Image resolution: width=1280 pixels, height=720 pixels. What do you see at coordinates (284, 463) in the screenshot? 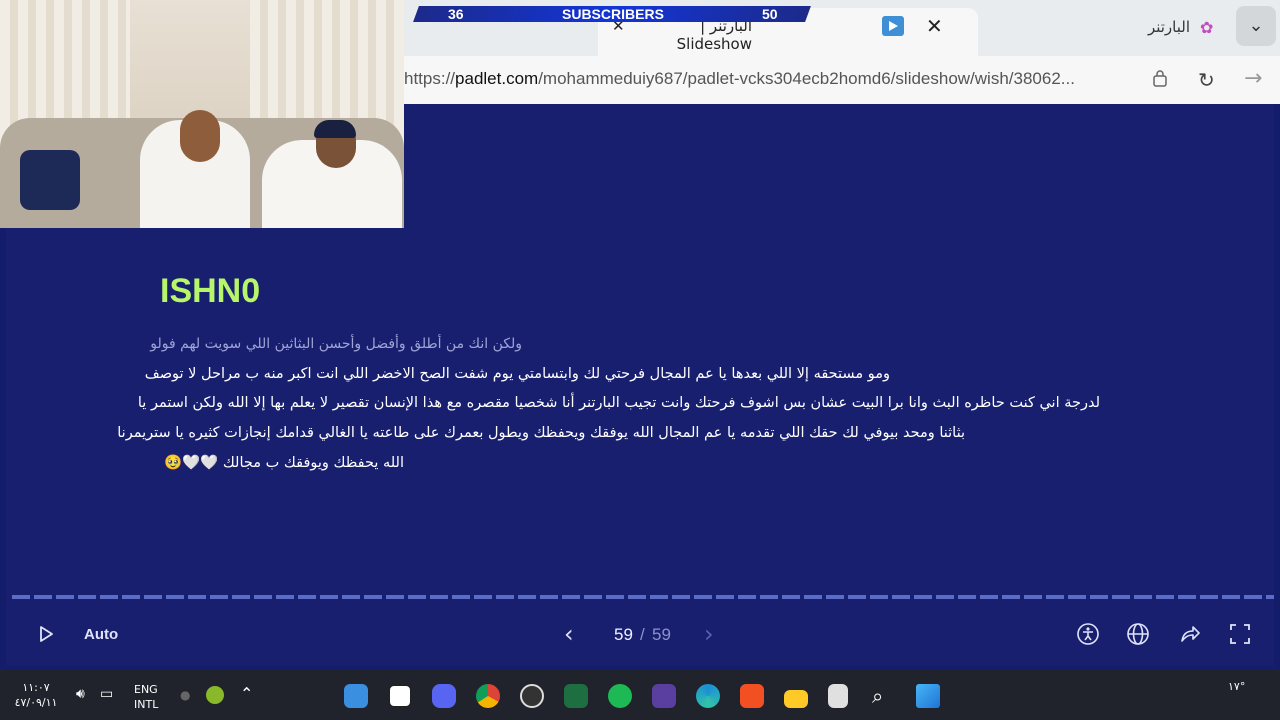
I see `post-body-line: الله يحفظك ويوفقك ب مجالك 🤍🤍🥹` at bounding box center [284, 463].